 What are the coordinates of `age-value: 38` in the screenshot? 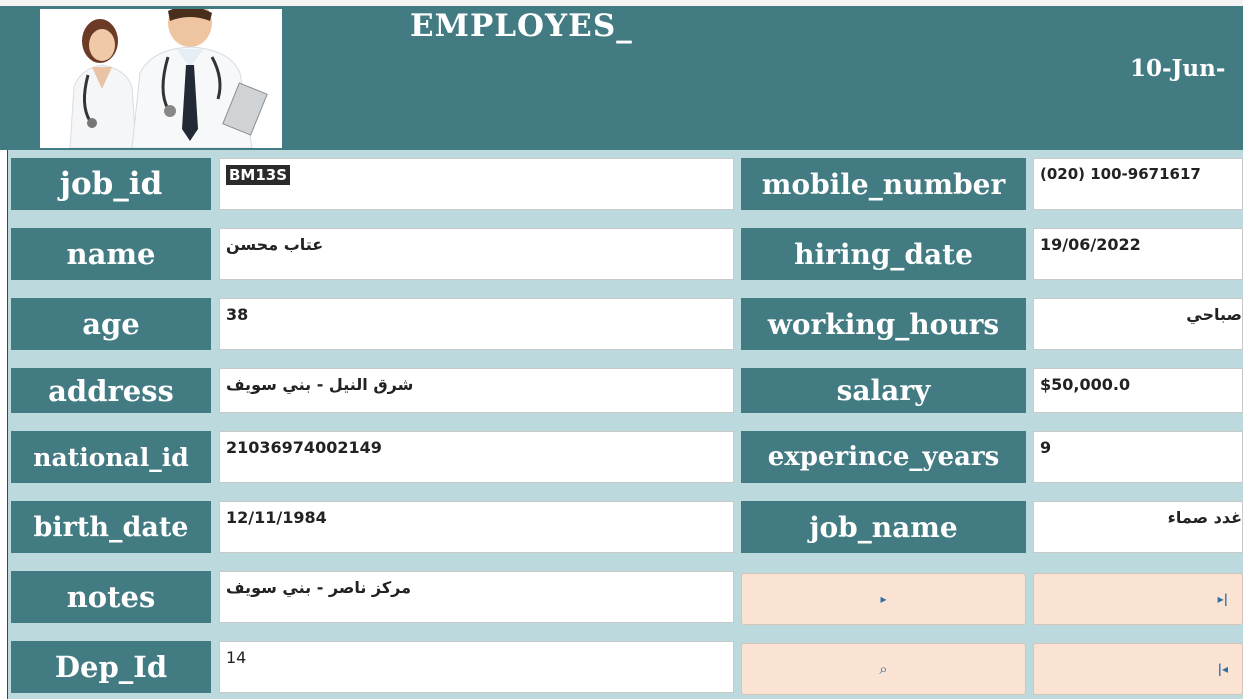 It's located at (237, 314).